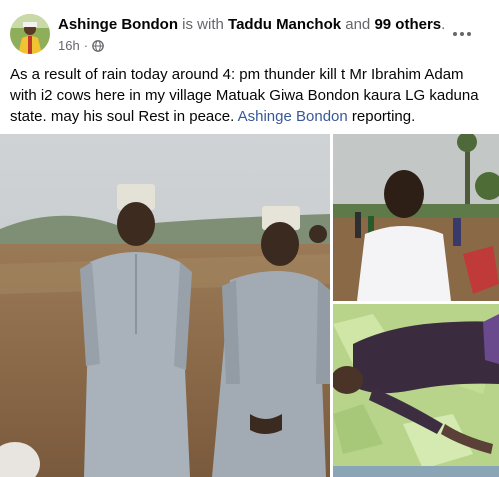  What do you see at coordinates (118, 24) in the screenshot?
I see `author-name-link: Ashinge Bondon` at bounding box center [118, 24].